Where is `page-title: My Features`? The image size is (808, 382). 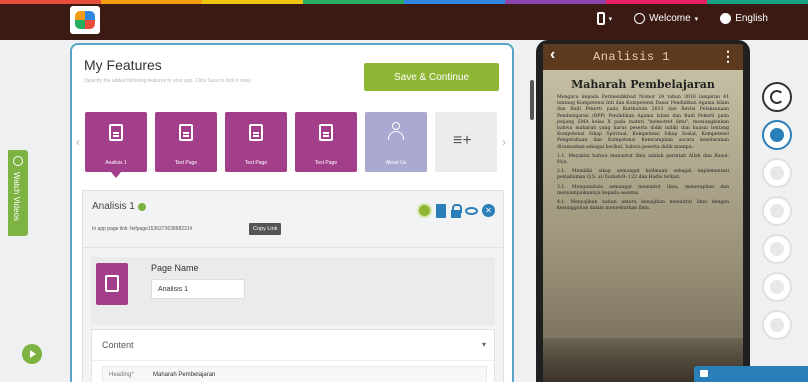 page-title: My Features is located at coordinates (123, 65).